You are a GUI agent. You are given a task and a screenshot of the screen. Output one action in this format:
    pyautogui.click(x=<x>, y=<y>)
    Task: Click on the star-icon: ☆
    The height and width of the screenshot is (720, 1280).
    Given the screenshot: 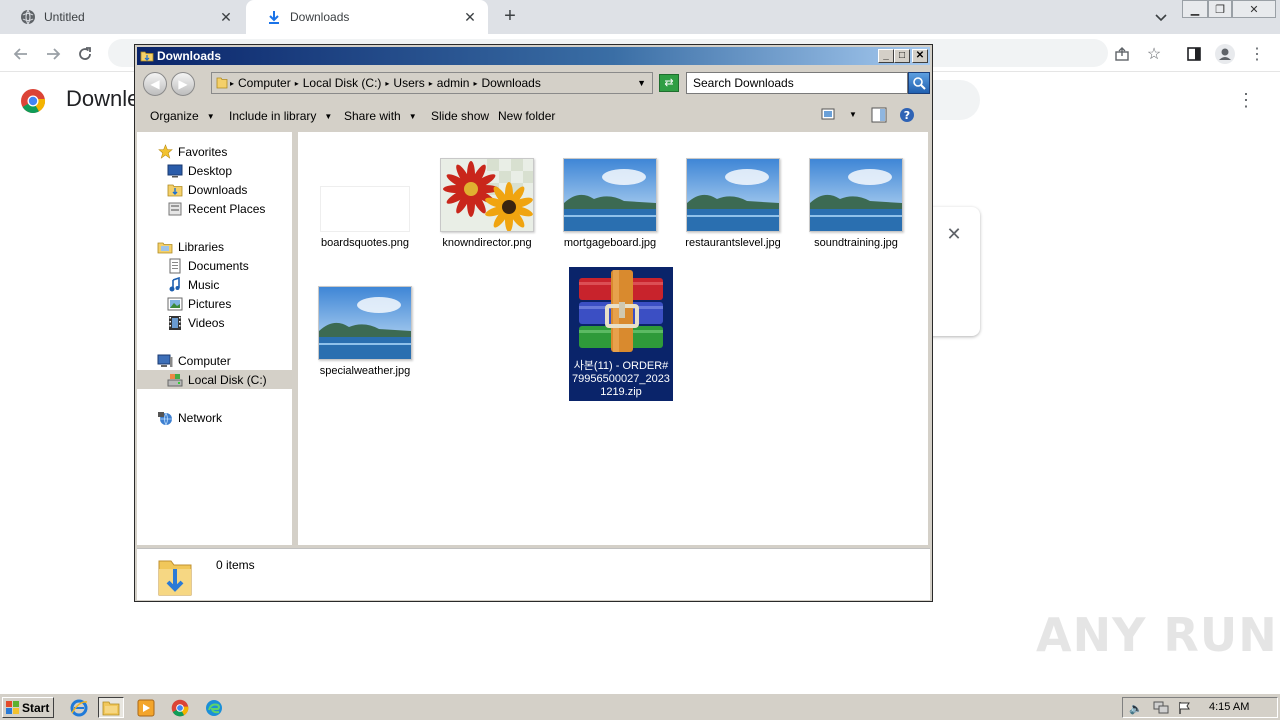 What is the action you would take?
    pyautogui.click(x=1154, y=54)
    